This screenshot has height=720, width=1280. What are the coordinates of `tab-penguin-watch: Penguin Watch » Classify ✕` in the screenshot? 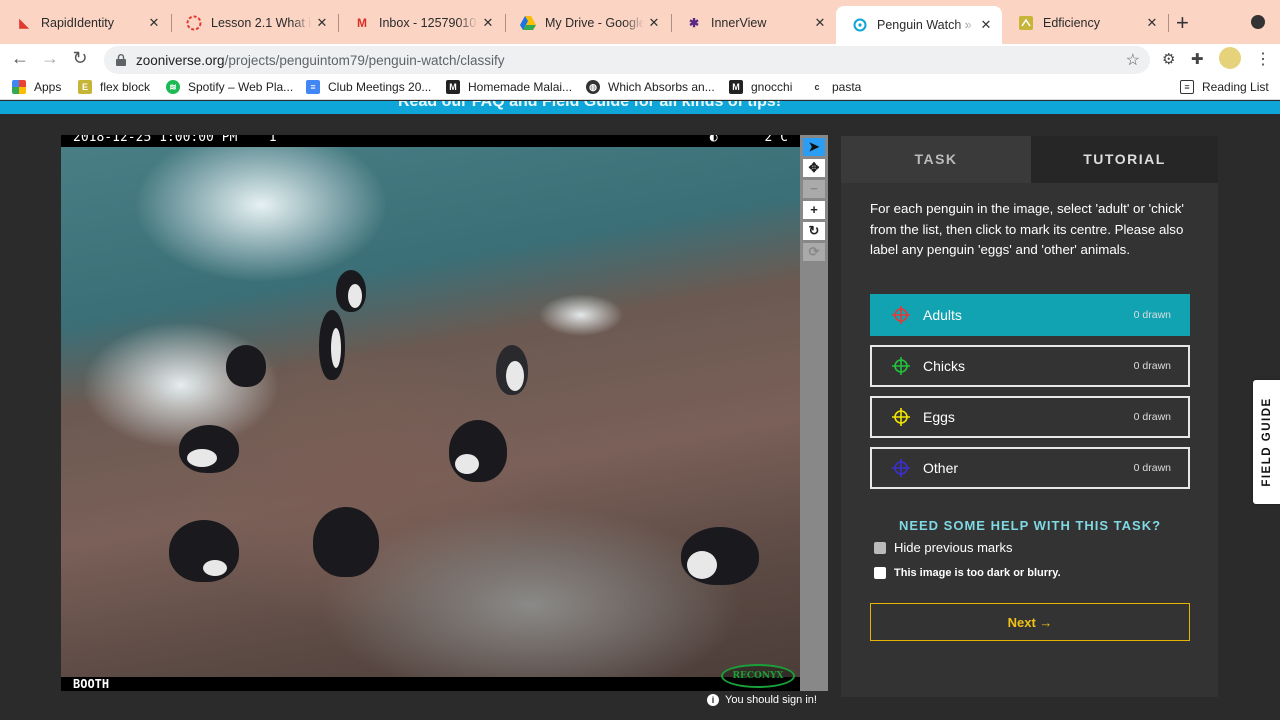 It's located at (919, 25).